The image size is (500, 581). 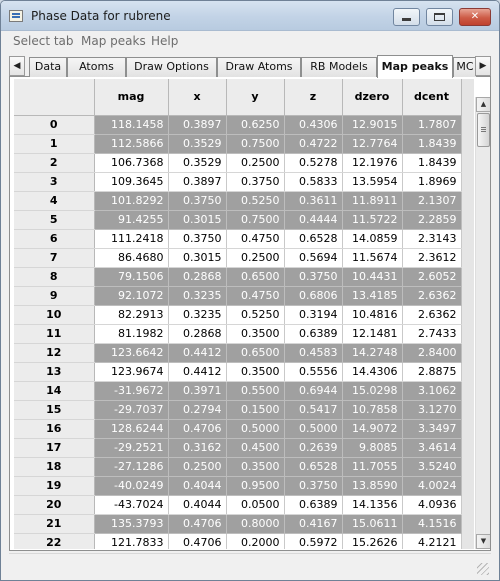 I want to click on table-cell-dzero: 10.4816, so click(x=372, y=315).